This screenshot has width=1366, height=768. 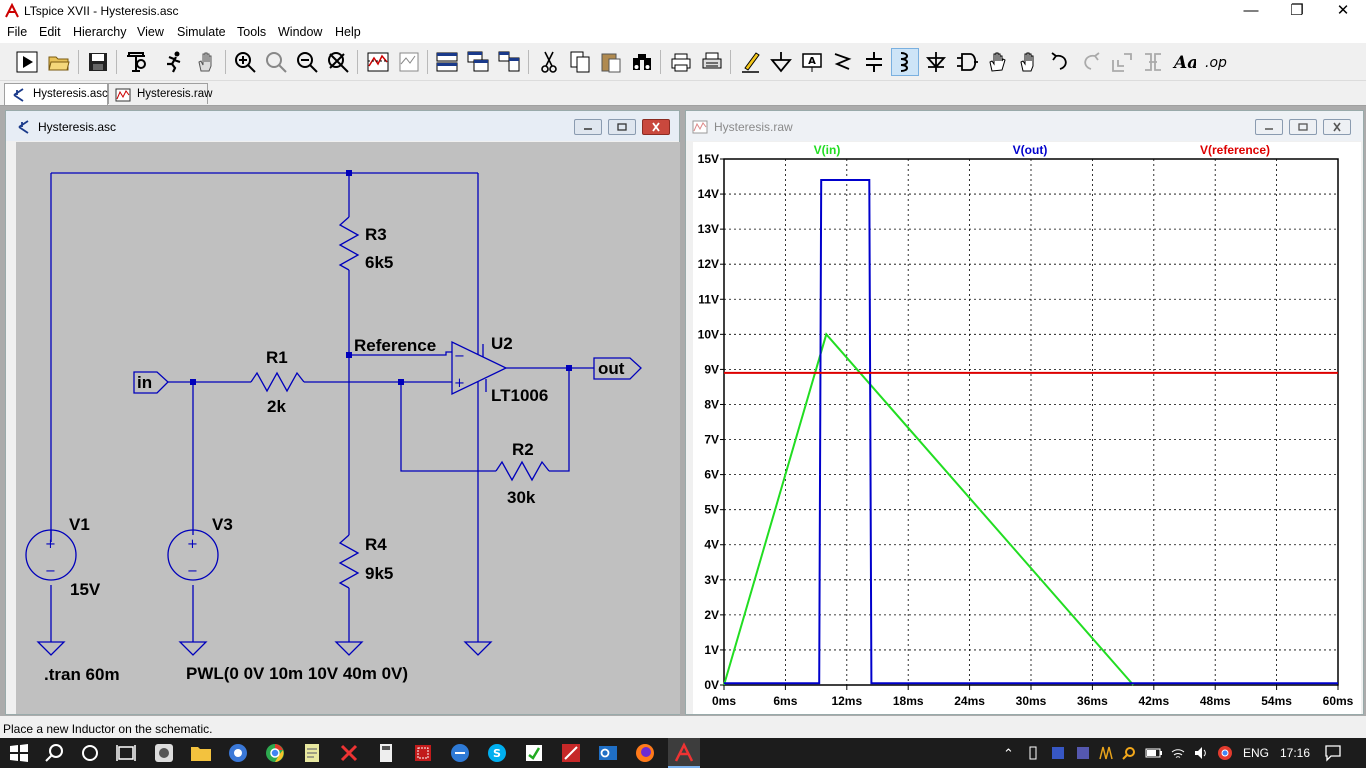 What do you see at coordinates (201, 753) in the screenshot?
I see `file-explorer-icon` at bounding box center [201, 753].